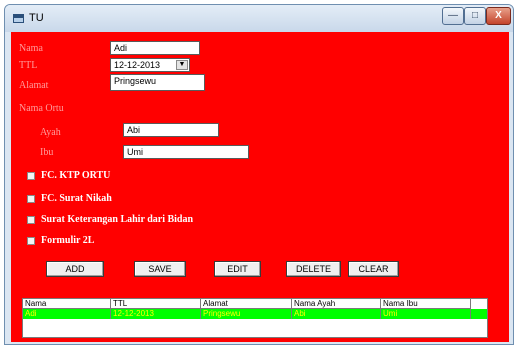 The height and width of the screenshot is (349, 523). Describe the element at coordinates (67, 304) in the screenshot. I see `grid-header-nama: Nama` at that location.